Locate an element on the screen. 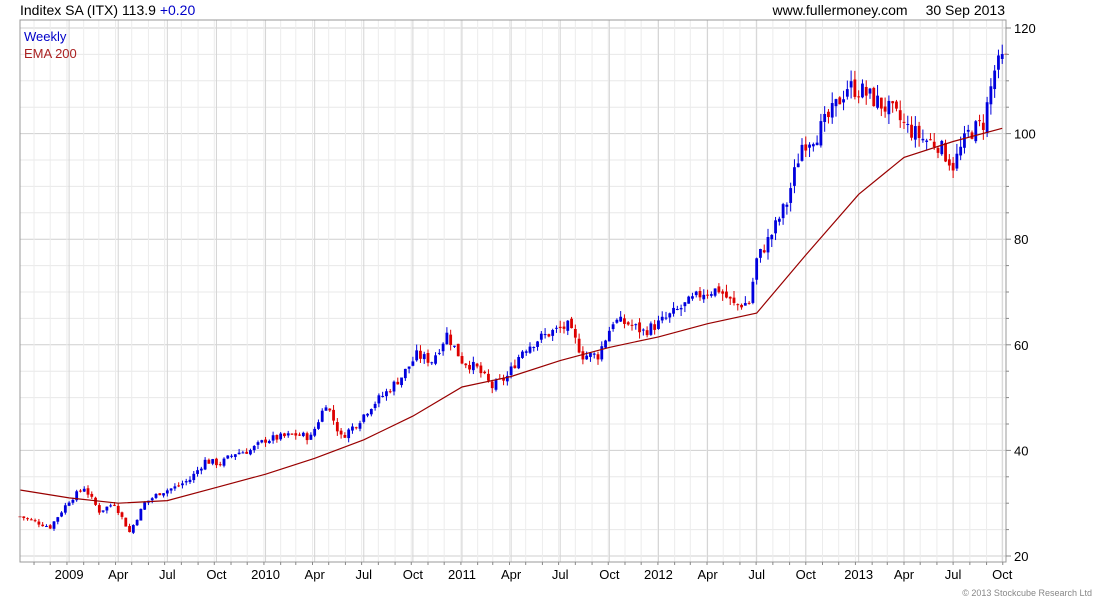 This screenshot has height=600, width=1100. x-tick-label: Oct is located at coordinates (413, 574).